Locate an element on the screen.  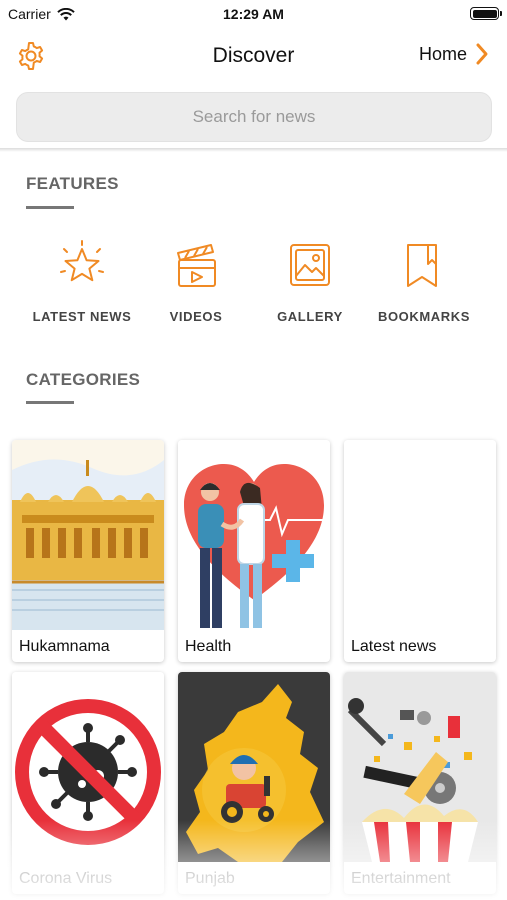
clock: 12:29 AM is located at coordinates (253, 14).